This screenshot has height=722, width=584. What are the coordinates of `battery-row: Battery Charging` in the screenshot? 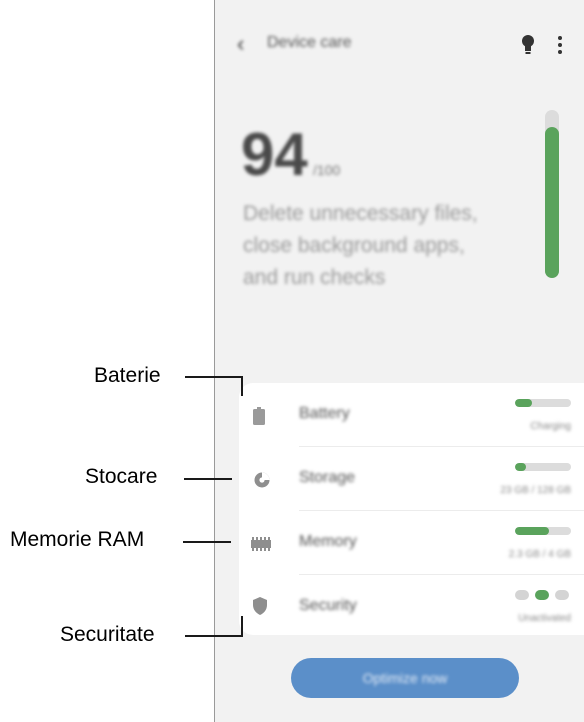 It's located at (411, 414).